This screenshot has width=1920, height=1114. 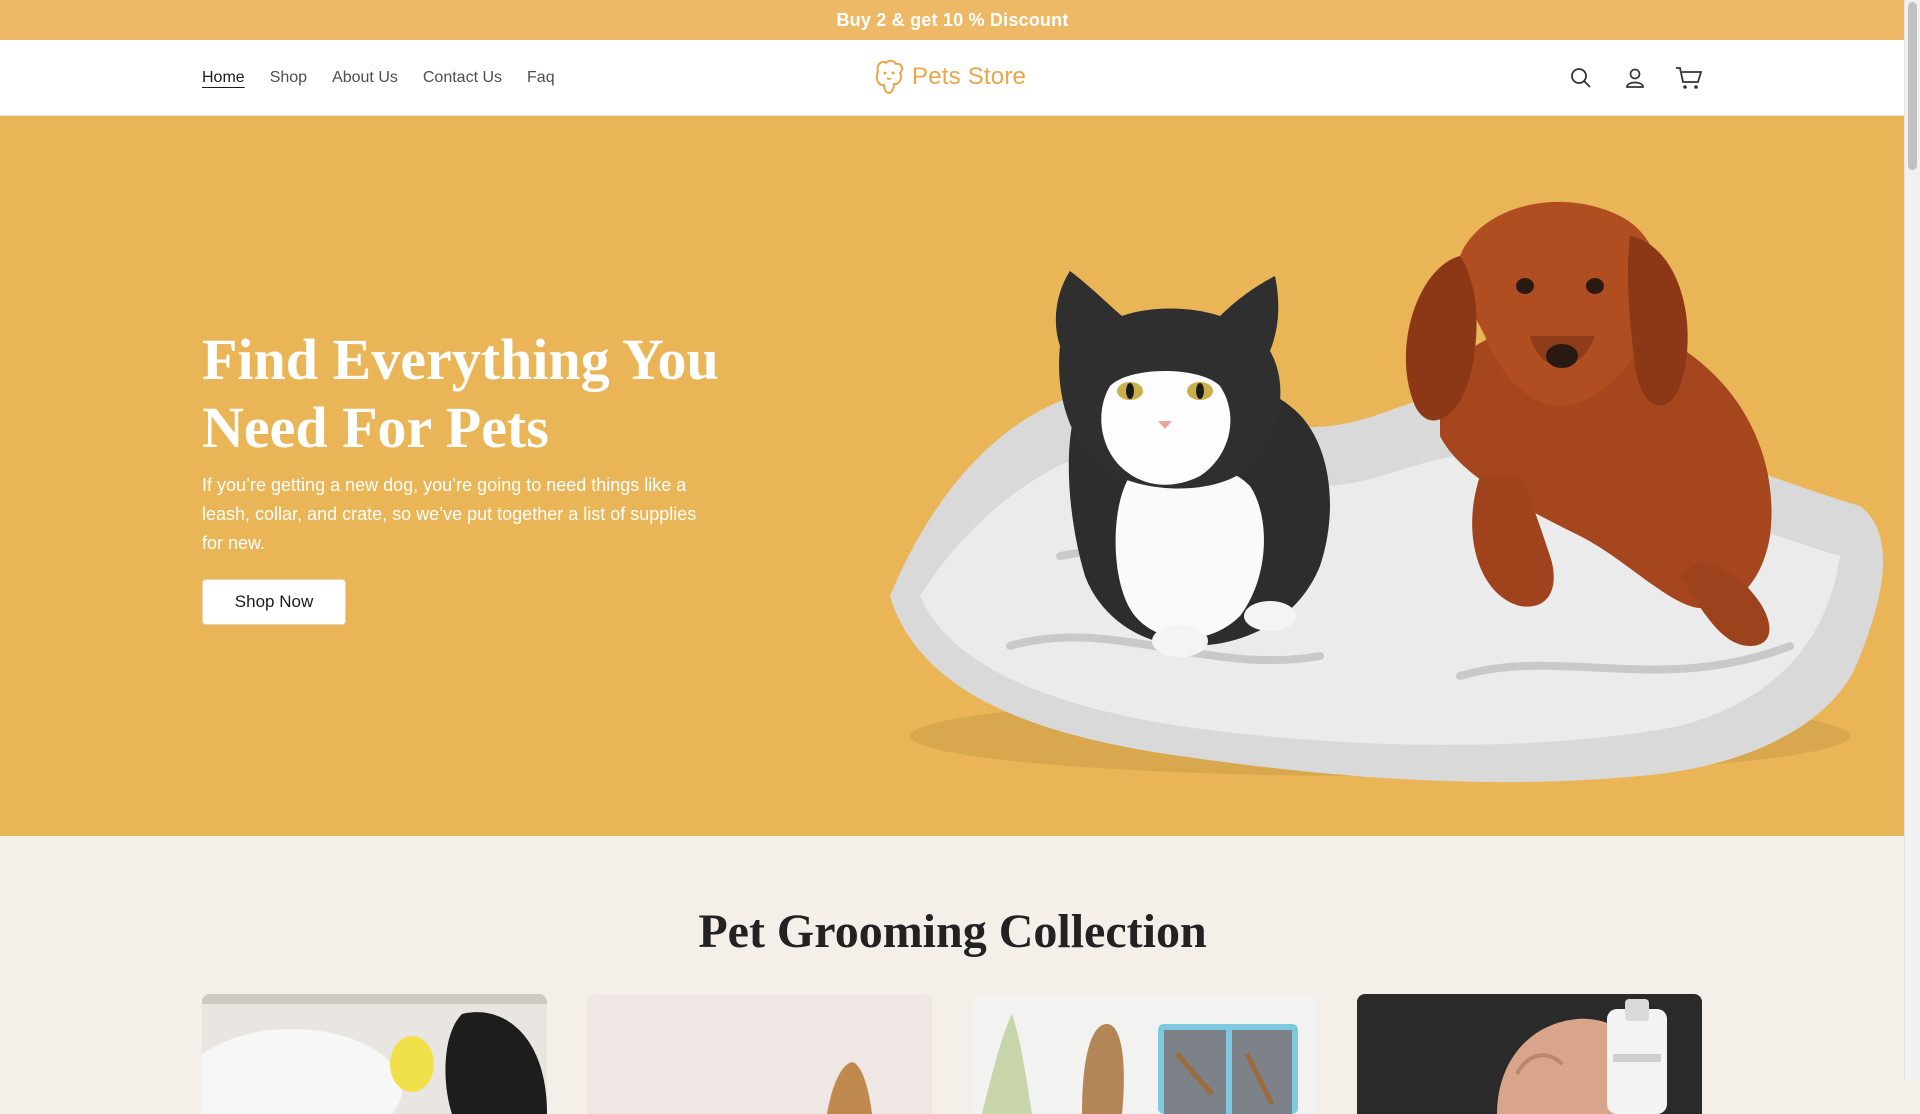 I want to click on cart-icon, so click(x=1689, y=78).